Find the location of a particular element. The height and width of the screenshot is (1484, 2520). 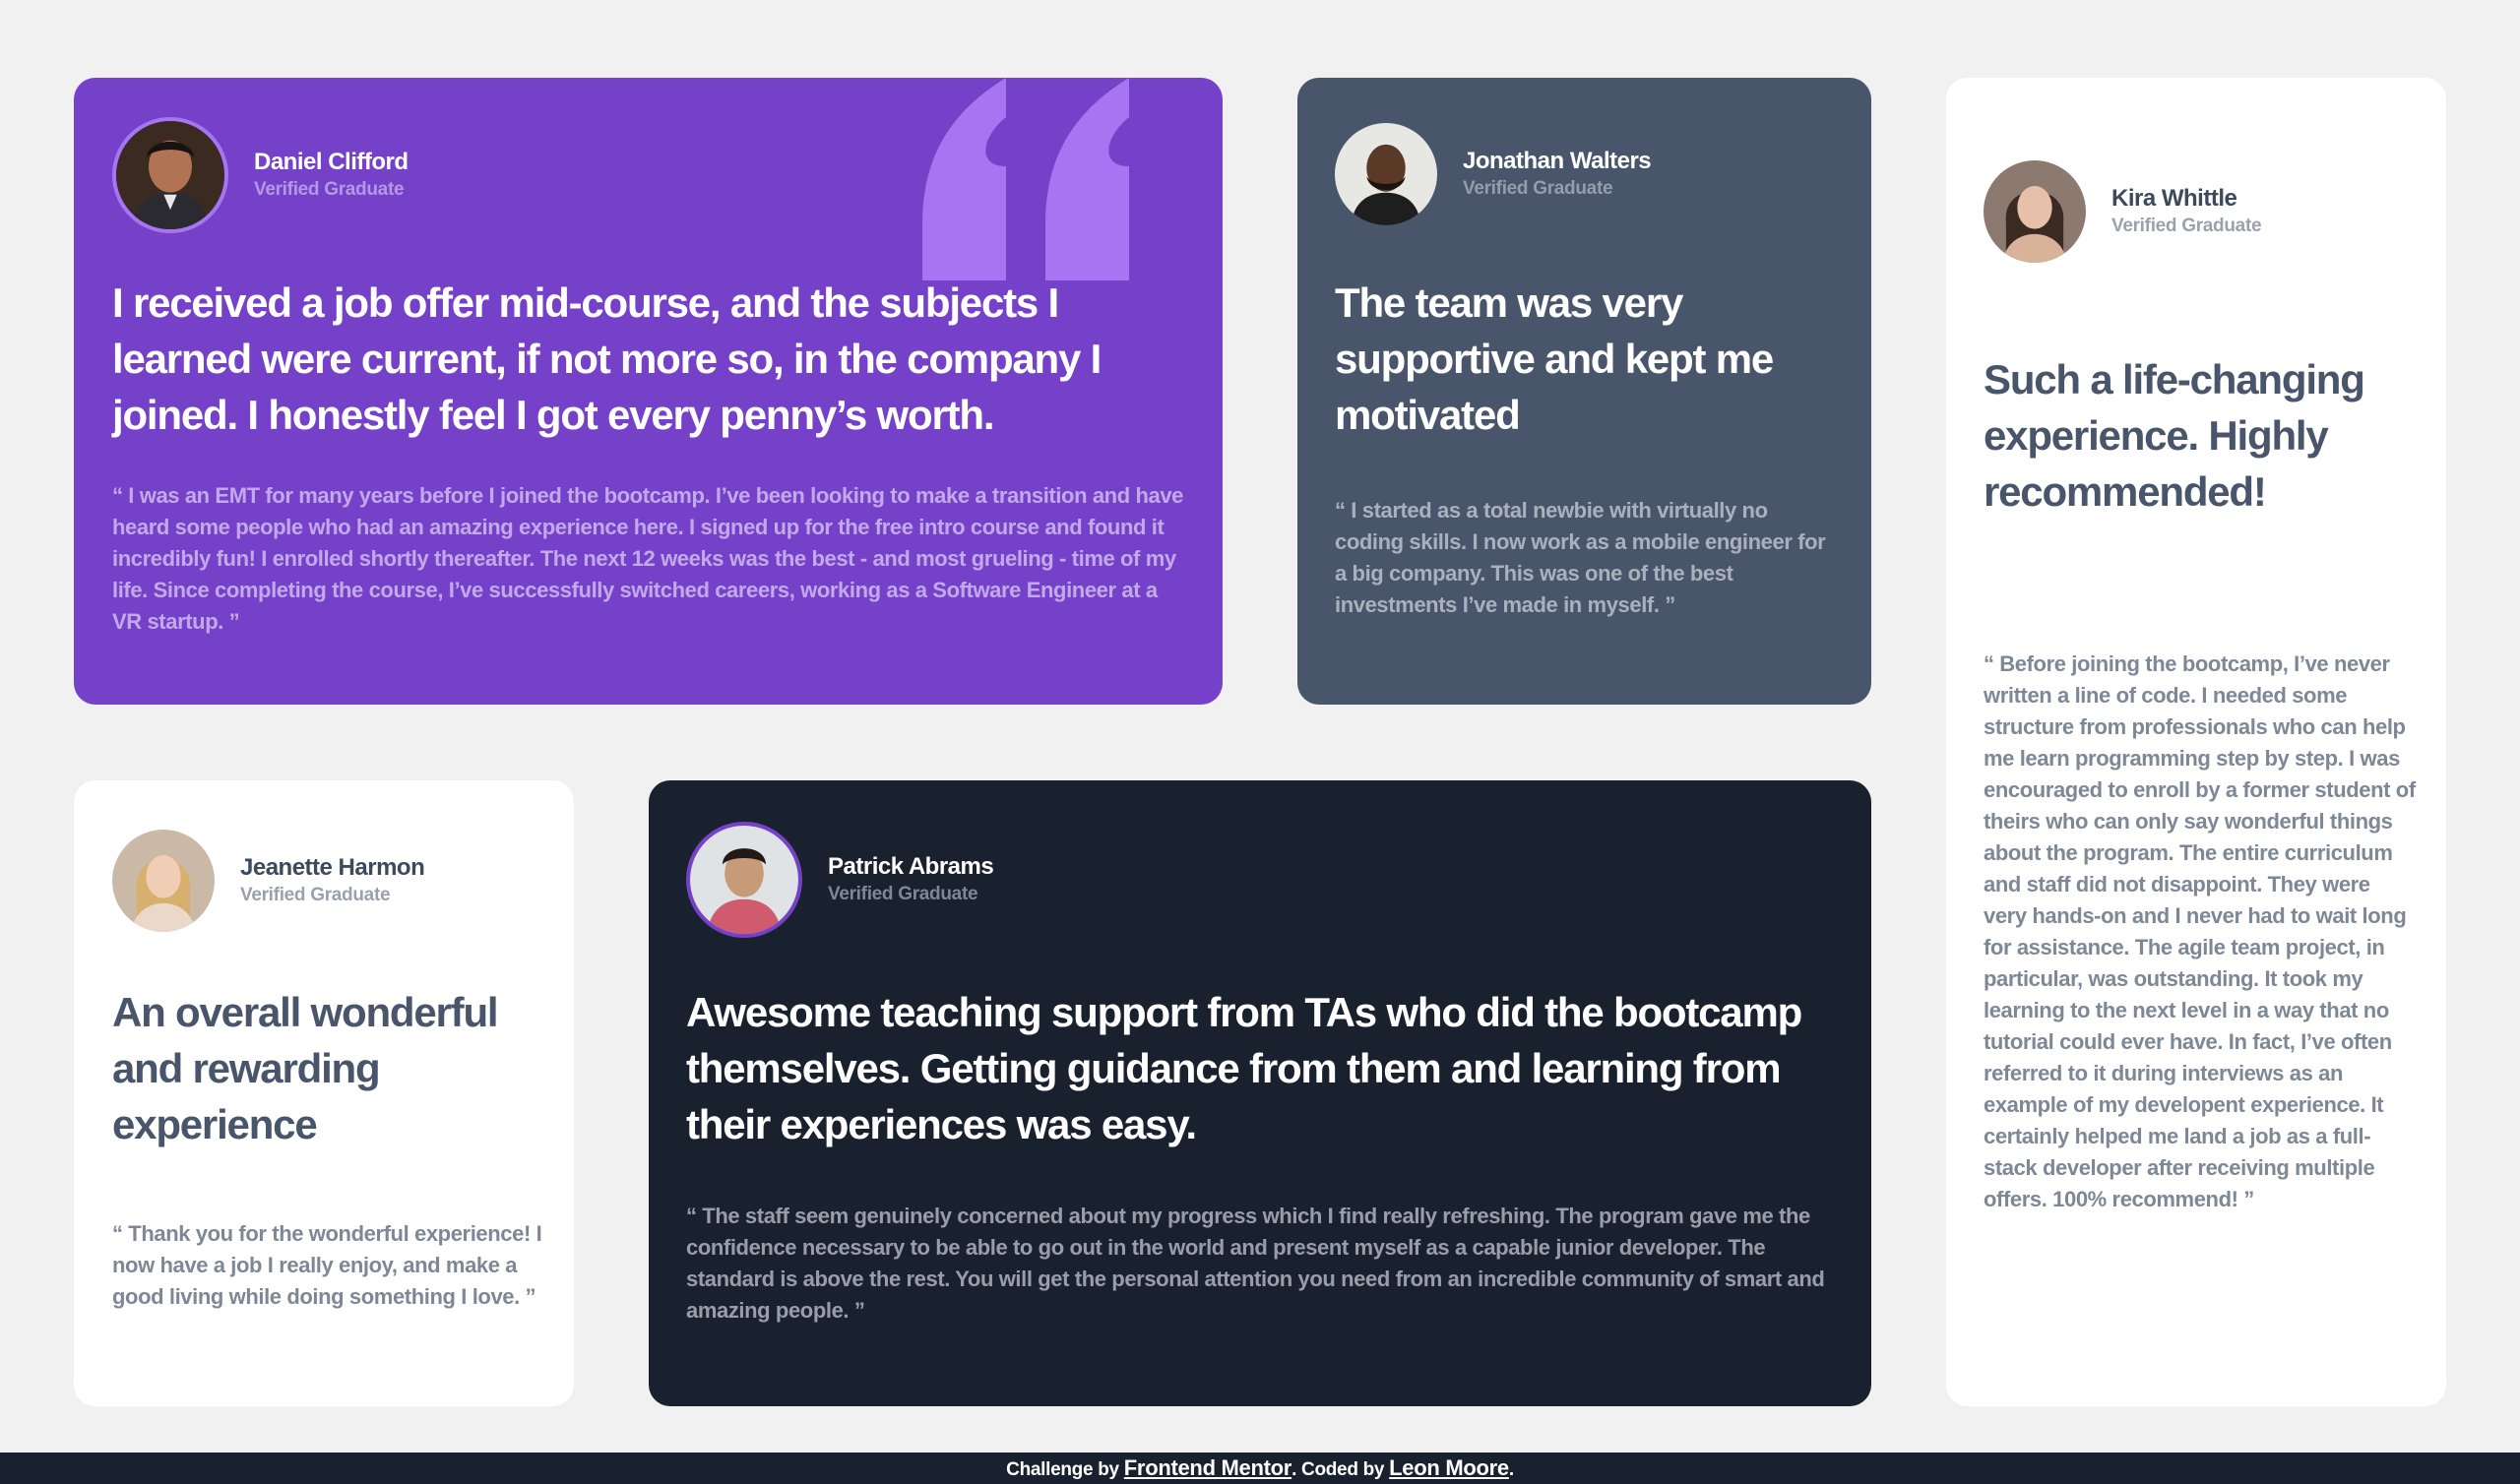

author-name: Jeanette Harmon is located at coordinates (332, 868).